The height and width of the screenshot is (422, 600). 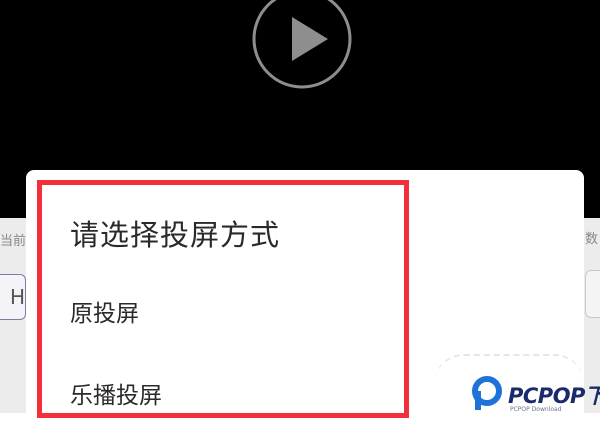 What do you see at coordinates (104, 311) in the screenshot?
I see `option-original-cast: 原投屏` at bounding box center [104, 311].